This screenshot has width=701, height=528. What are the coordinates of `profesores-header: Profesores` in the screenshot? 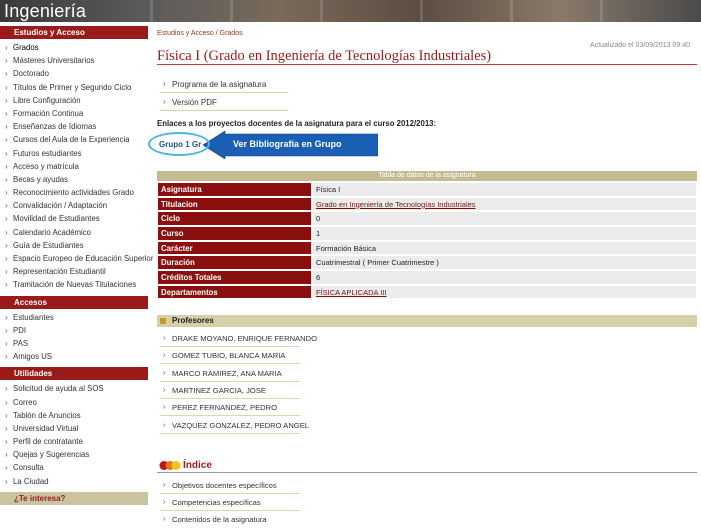 It's located at (427, 321).